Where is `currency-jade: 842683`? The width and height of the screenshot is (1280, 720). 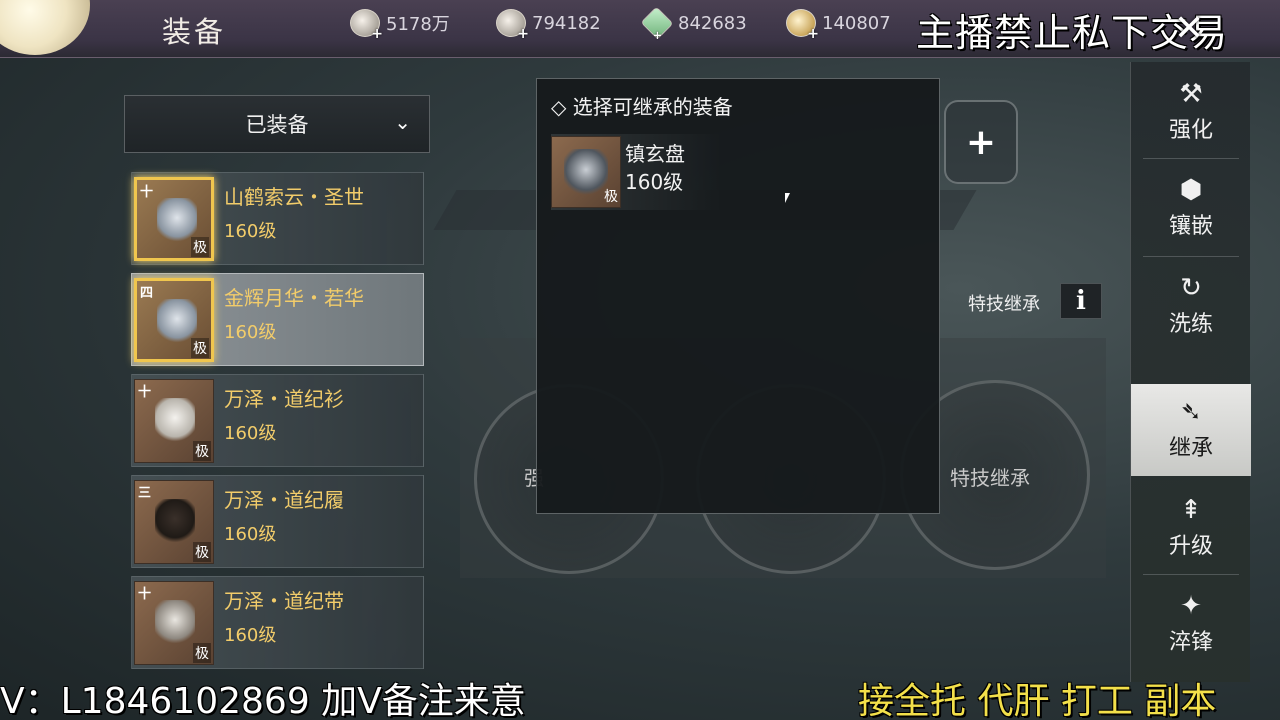 currency-jade: 842683 is located at coordinates (693, 23).